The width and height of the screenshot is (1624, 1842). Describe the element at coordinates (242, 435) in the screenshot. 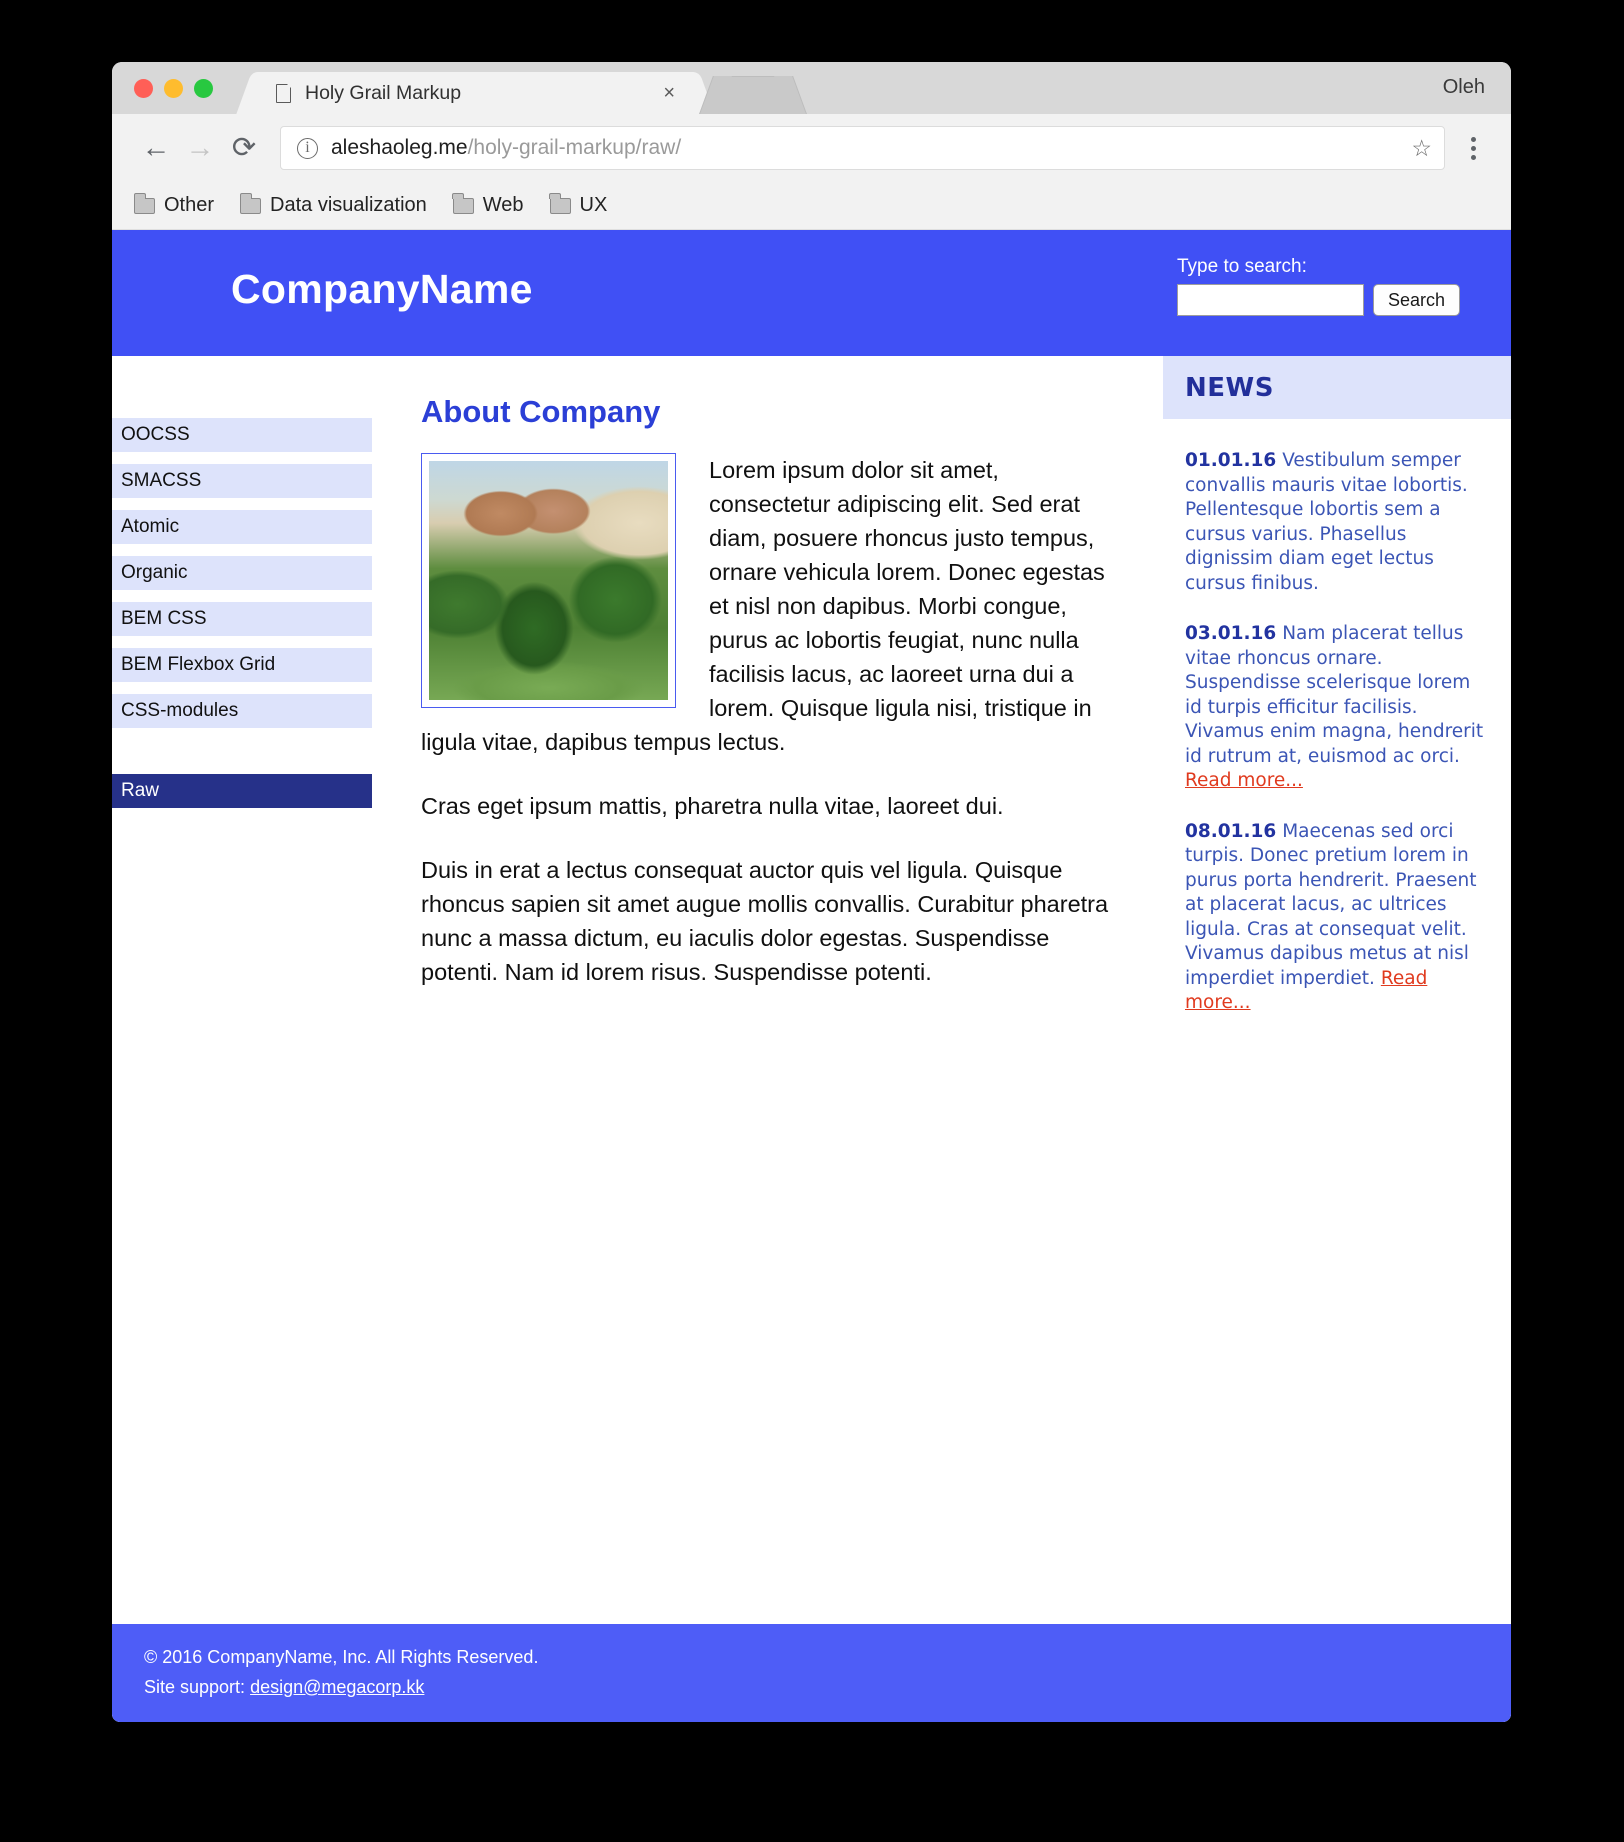

I see `sidebar-item-oocss: OOCSS` at that location.